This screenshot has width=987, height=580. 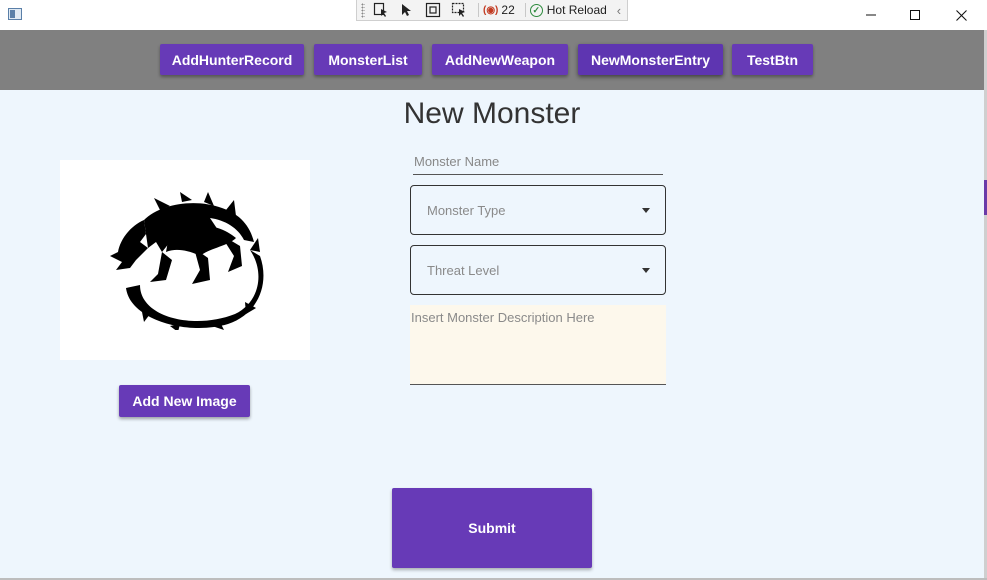 What do you see at coordinates (492, 528) in the screenshot?
I see `submit-button: Submit` at bounding box center [492, 528].